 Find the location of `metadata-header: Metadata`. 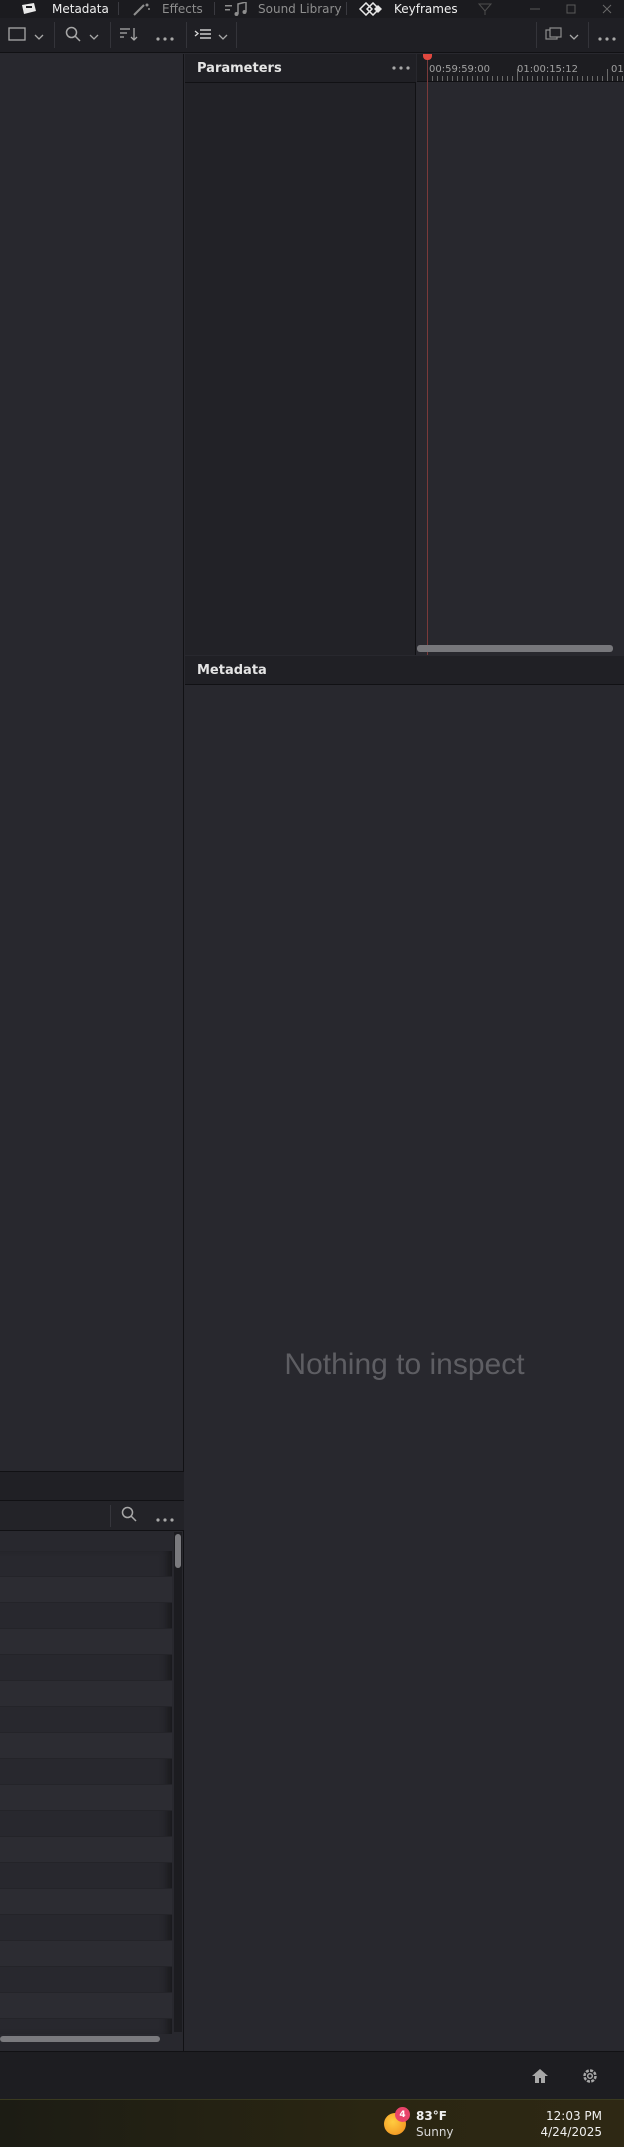

metadata-header: Metadata is located at coordinates (404, 670).